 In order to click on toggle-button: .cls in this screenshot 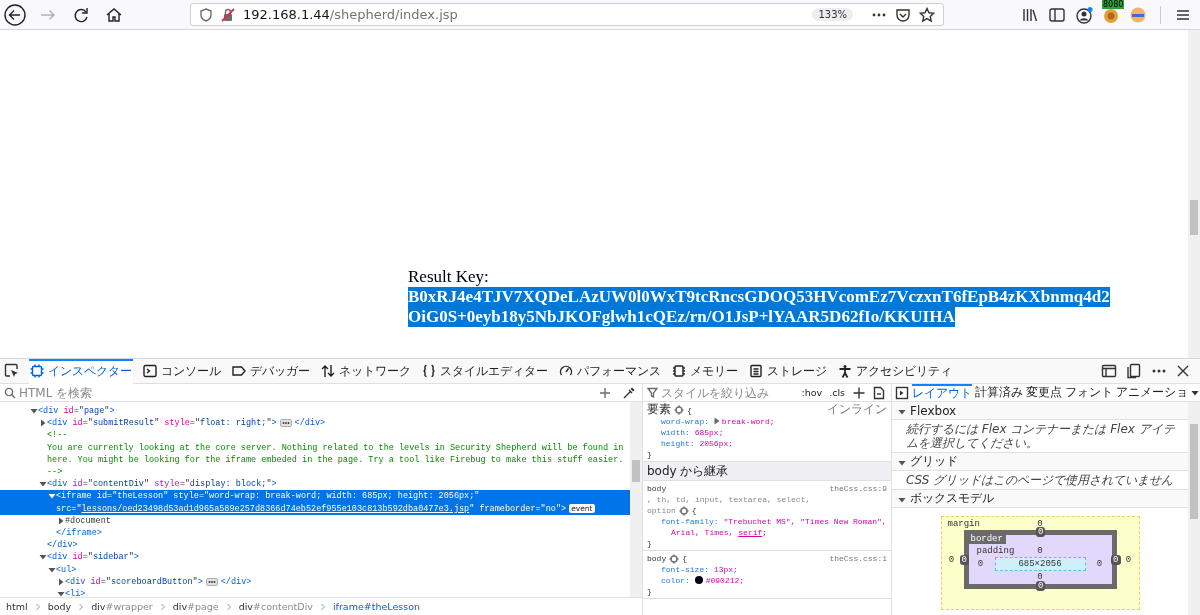, I will do `click(837, 392)`.